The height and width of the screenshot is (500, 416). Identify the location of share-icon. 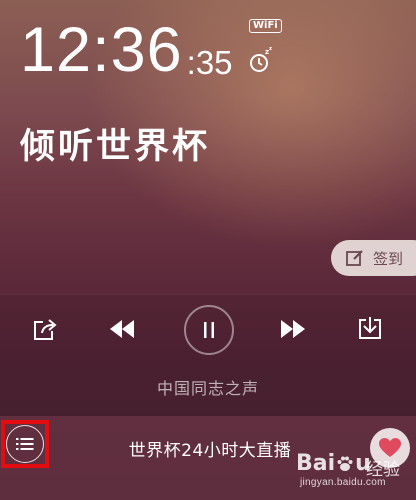
(45, 329).